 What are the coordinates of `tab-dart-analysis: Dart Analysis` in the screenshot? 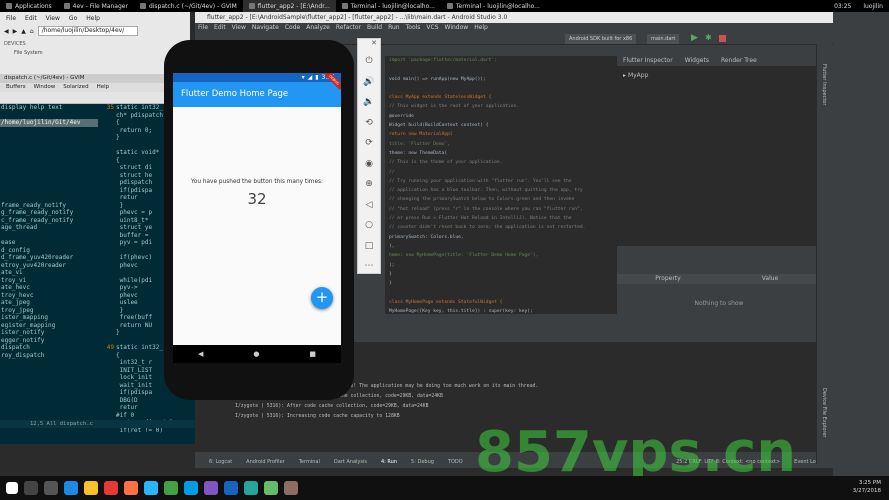 It's located at (350, 462).